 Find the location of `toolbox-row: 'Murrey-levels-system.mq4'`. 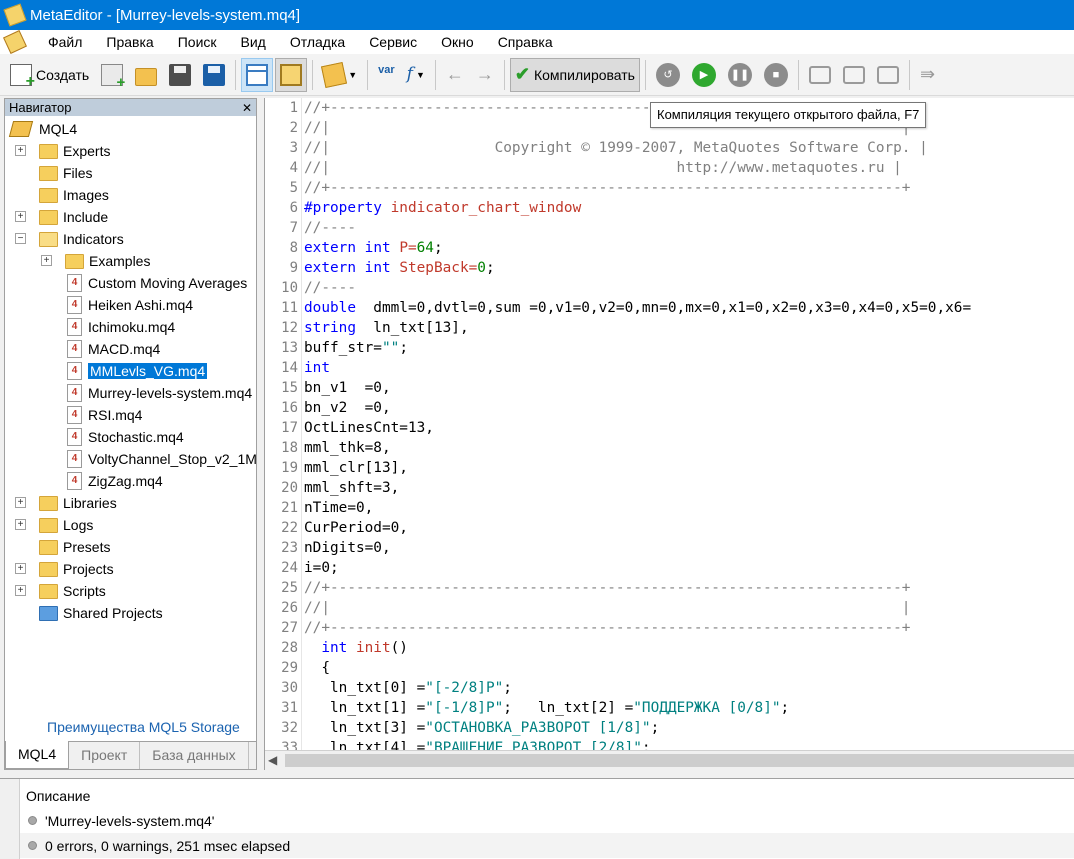

toolbox-row: 'Murrey-levels-system.mq4' is located at coordinates (547, 820).